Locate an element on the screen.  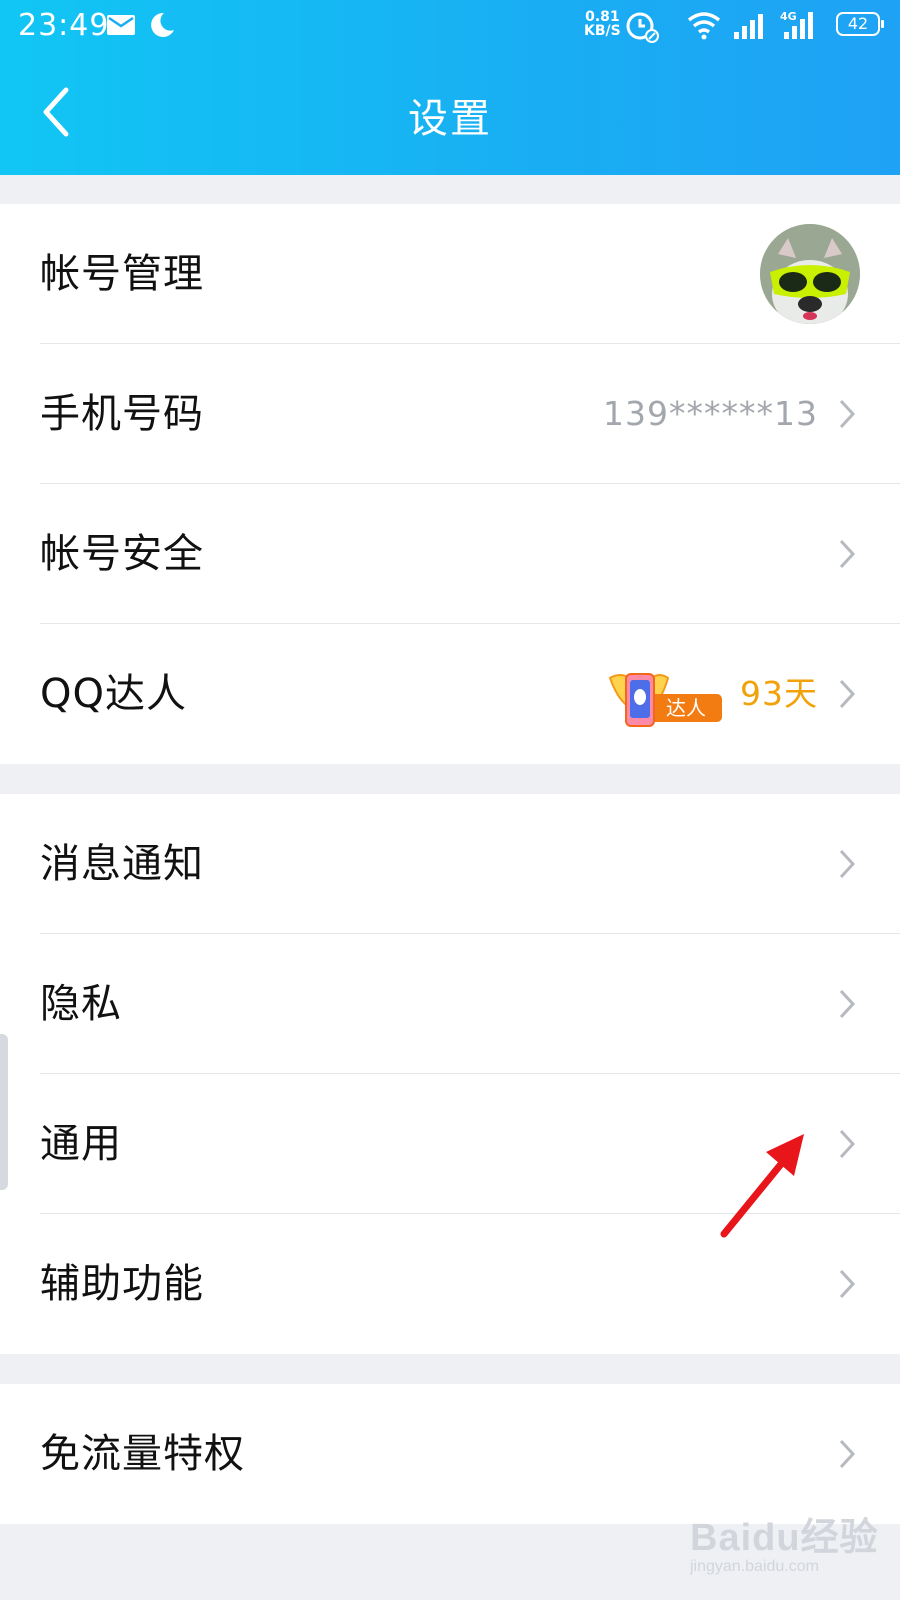
avatar is located at coordinates (810, 274).